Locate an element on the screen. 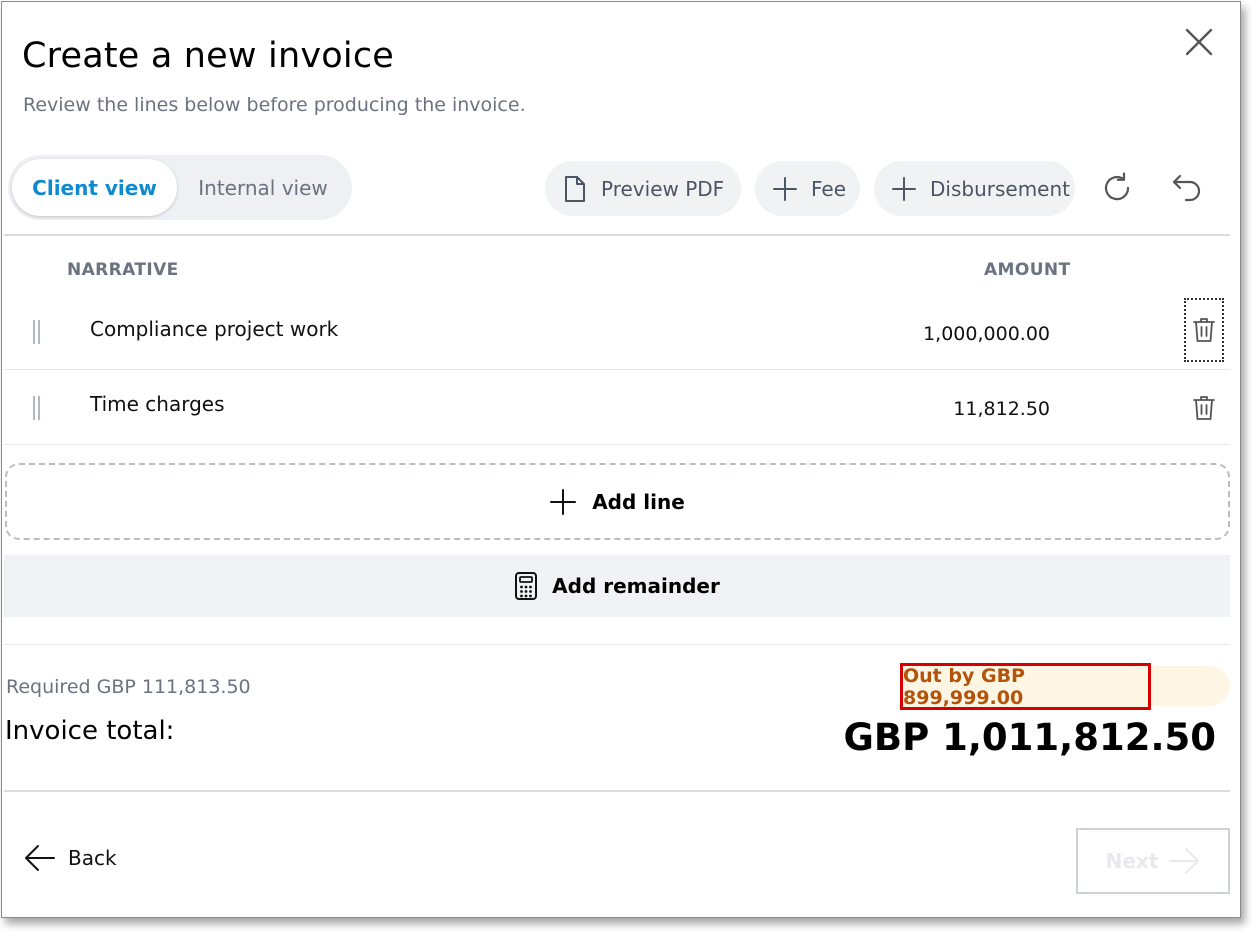 The height and width of the screenshot is (934, 1254). close-icon is located at coordinates (1199, 42).